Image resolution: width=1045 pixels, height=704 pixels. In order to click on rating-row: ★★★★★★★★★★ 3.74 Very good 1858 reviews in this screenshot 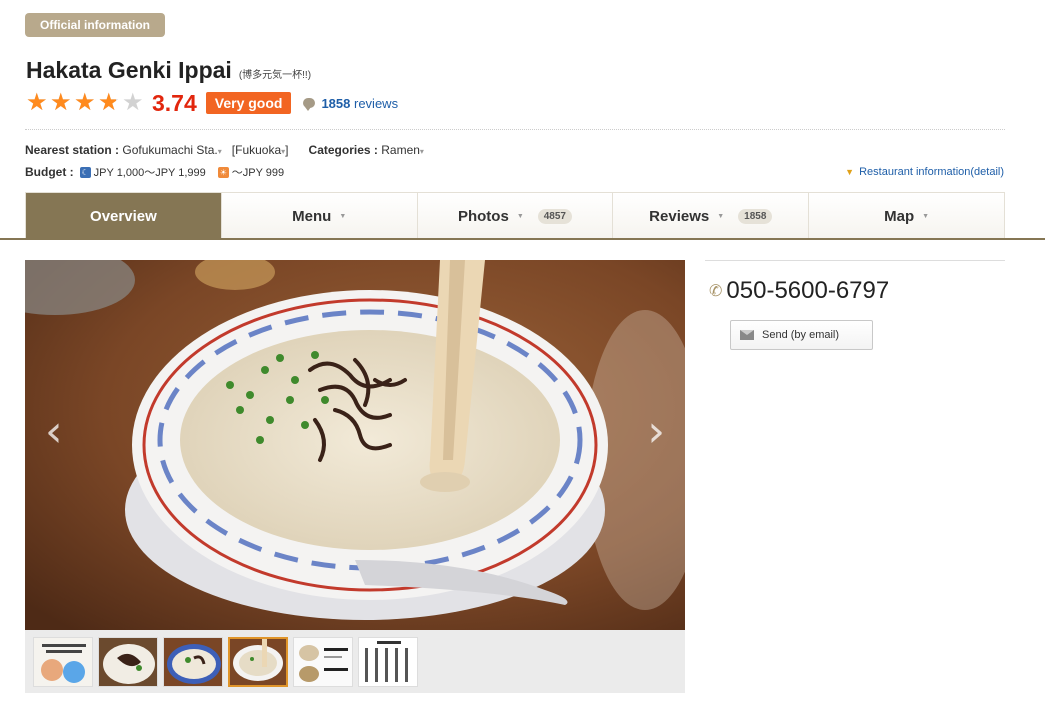, I will do `click(212, 103)`.